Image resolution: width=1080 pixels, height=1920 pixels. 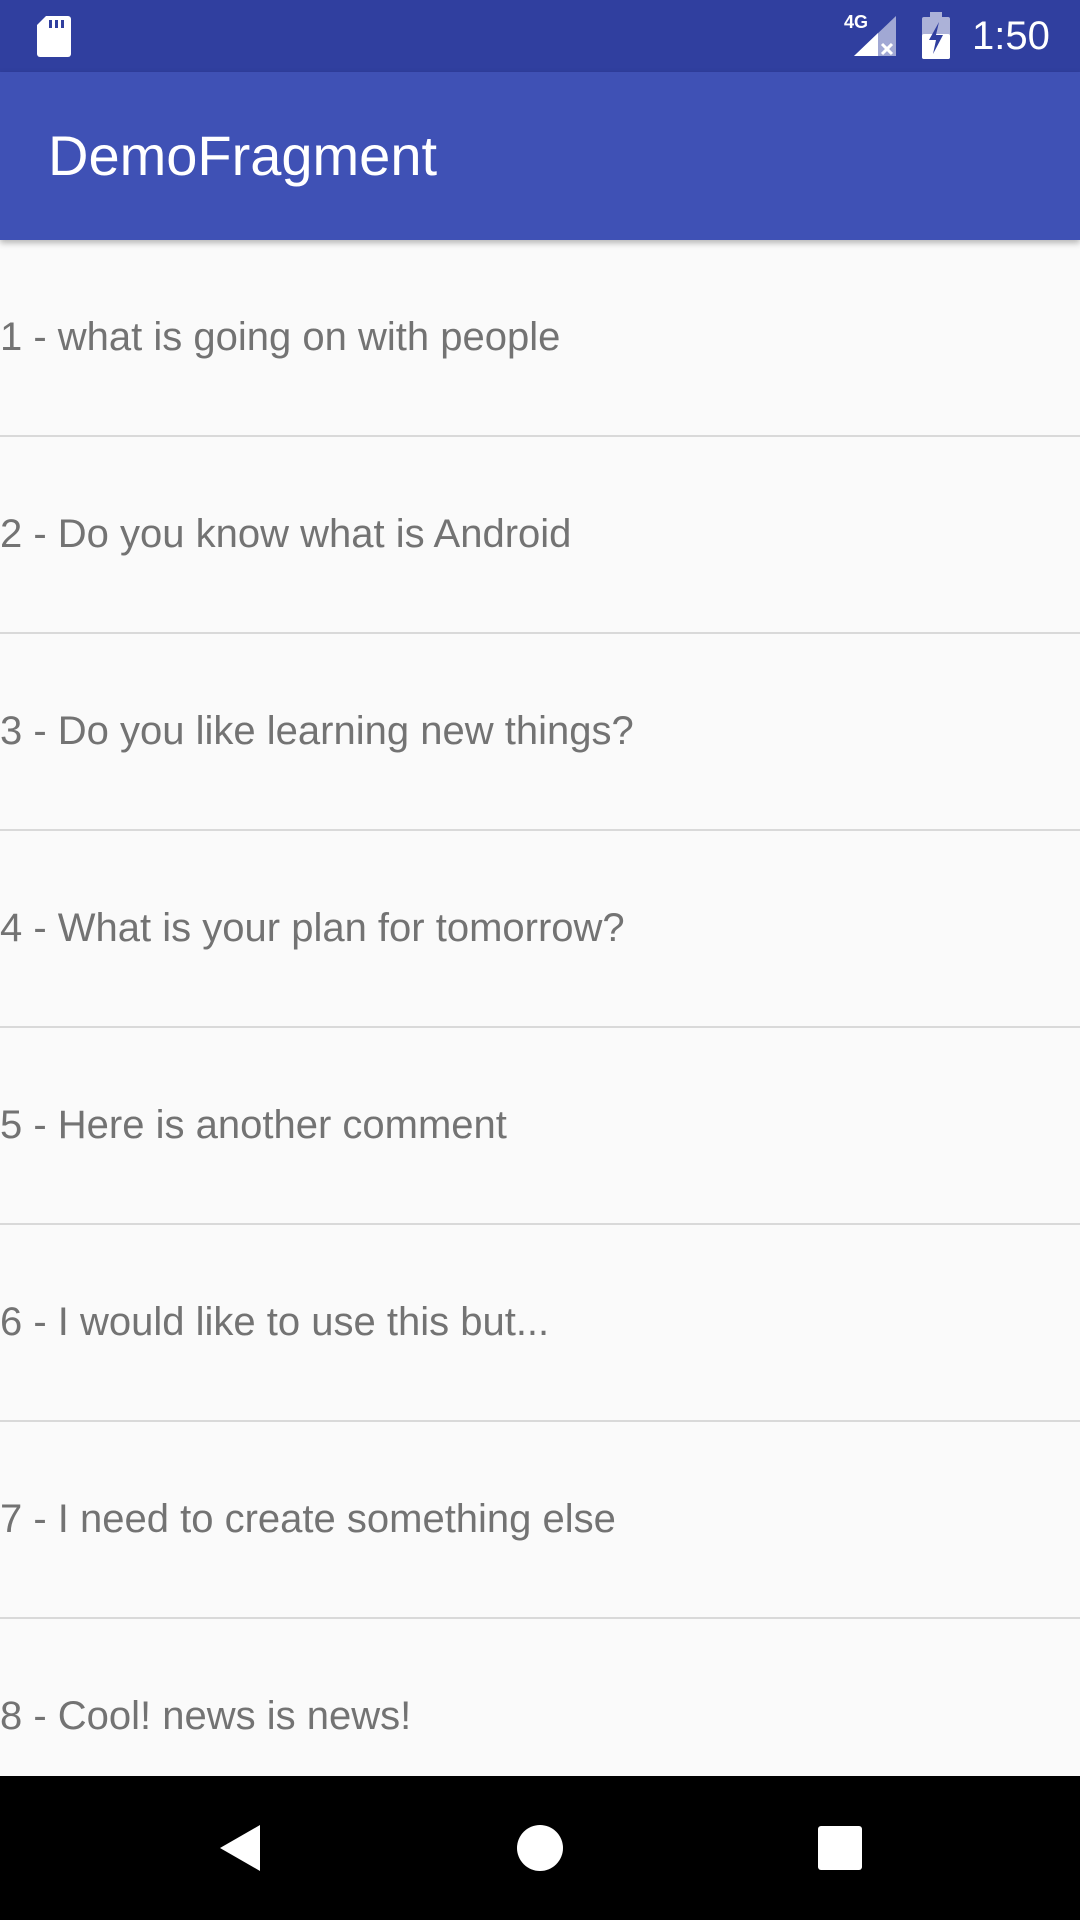 I want to click on home-icon, so click(x=540, y=1848).